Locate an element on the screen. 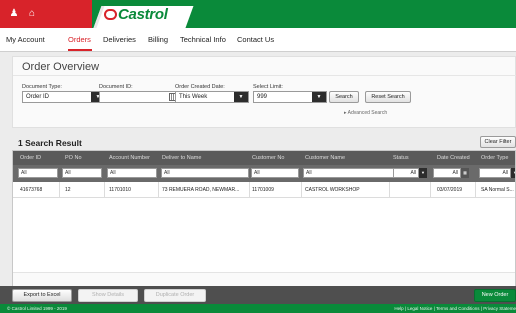 This screenshot has height=313, width=516. advanced-search-link: ▸ Advanced Search is located at coordinates (365, 113).